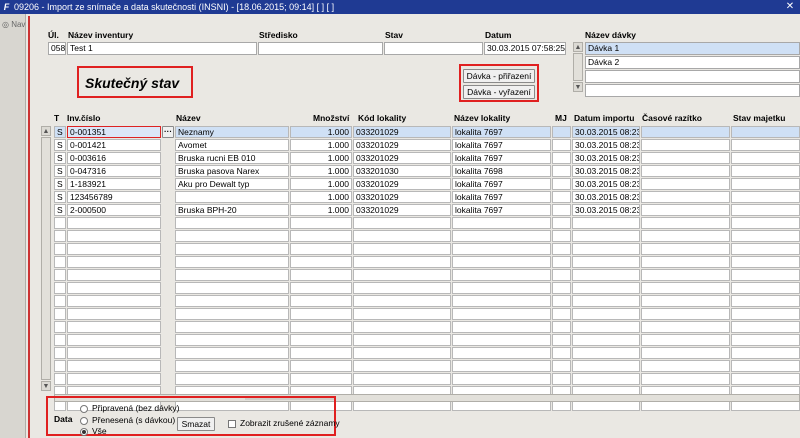 The height and width of the screenshot is (438, 800). I want to click on table-cell: 2-000500, so click(114, 210).